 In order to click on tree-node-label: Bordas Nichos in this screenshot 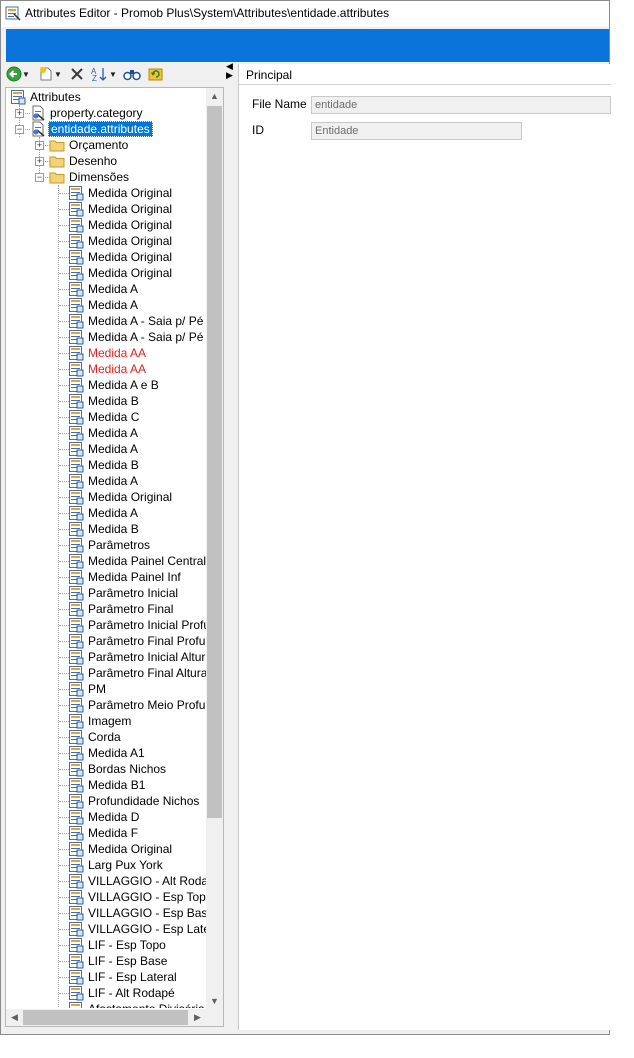, I will do `click(127, 769)`.